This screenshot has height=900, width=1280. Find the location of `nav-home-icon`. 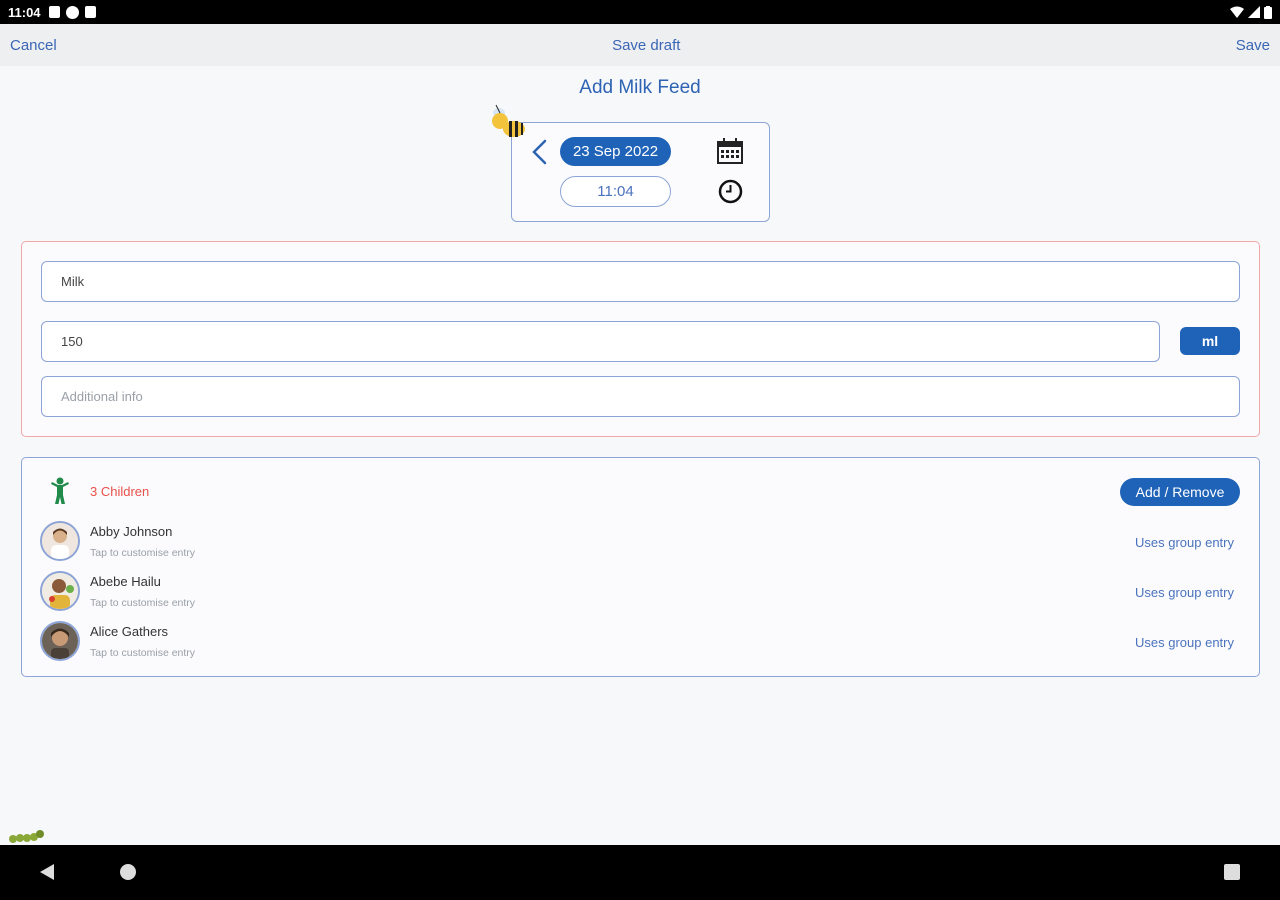

nav-home-icon is located at coordinates (128, 872).